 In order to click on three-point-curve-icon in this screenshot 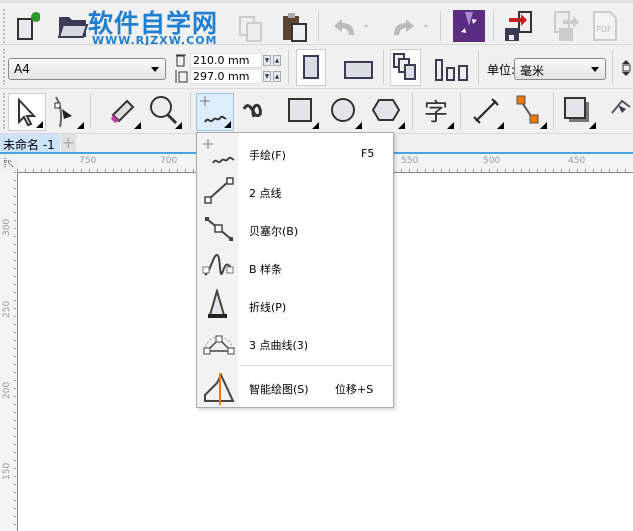, I will do `click(219, 345)`.